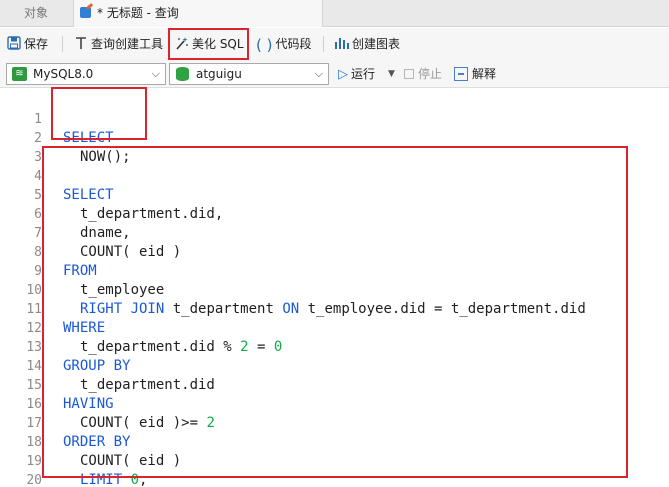 This screenshot has height=487, width=669. What do you see at coordinates (484, 74) in the screenshot?
I see `explain-label: 解释` at bounding box center [484, 74].